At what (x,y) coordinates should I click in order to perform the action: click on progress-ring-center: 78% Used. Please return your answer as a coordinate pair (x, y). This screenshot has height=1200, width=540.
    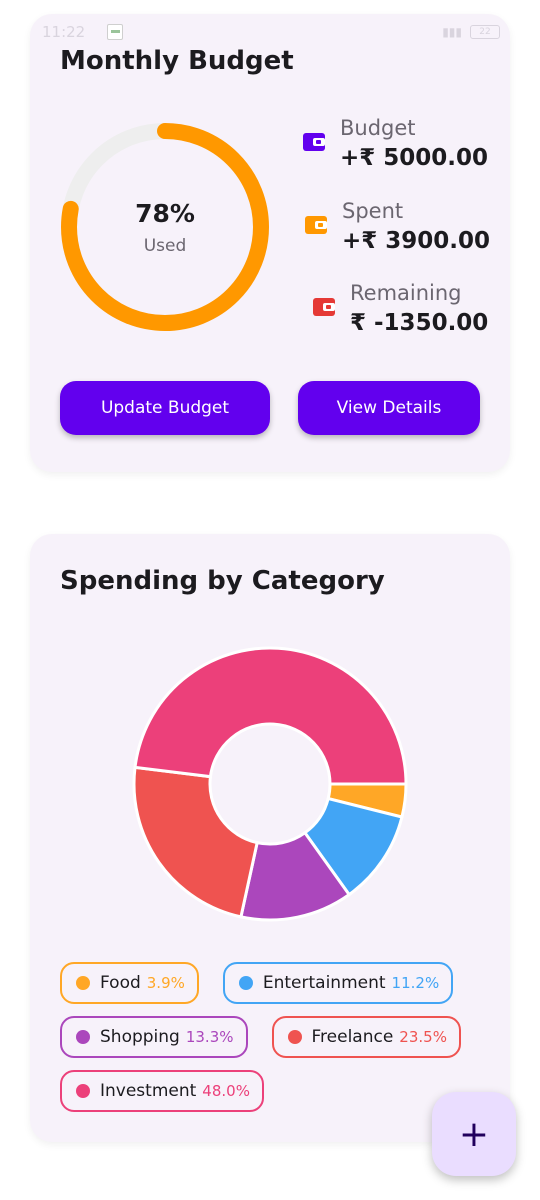
    Looking at the image, I should click on (165, 227).